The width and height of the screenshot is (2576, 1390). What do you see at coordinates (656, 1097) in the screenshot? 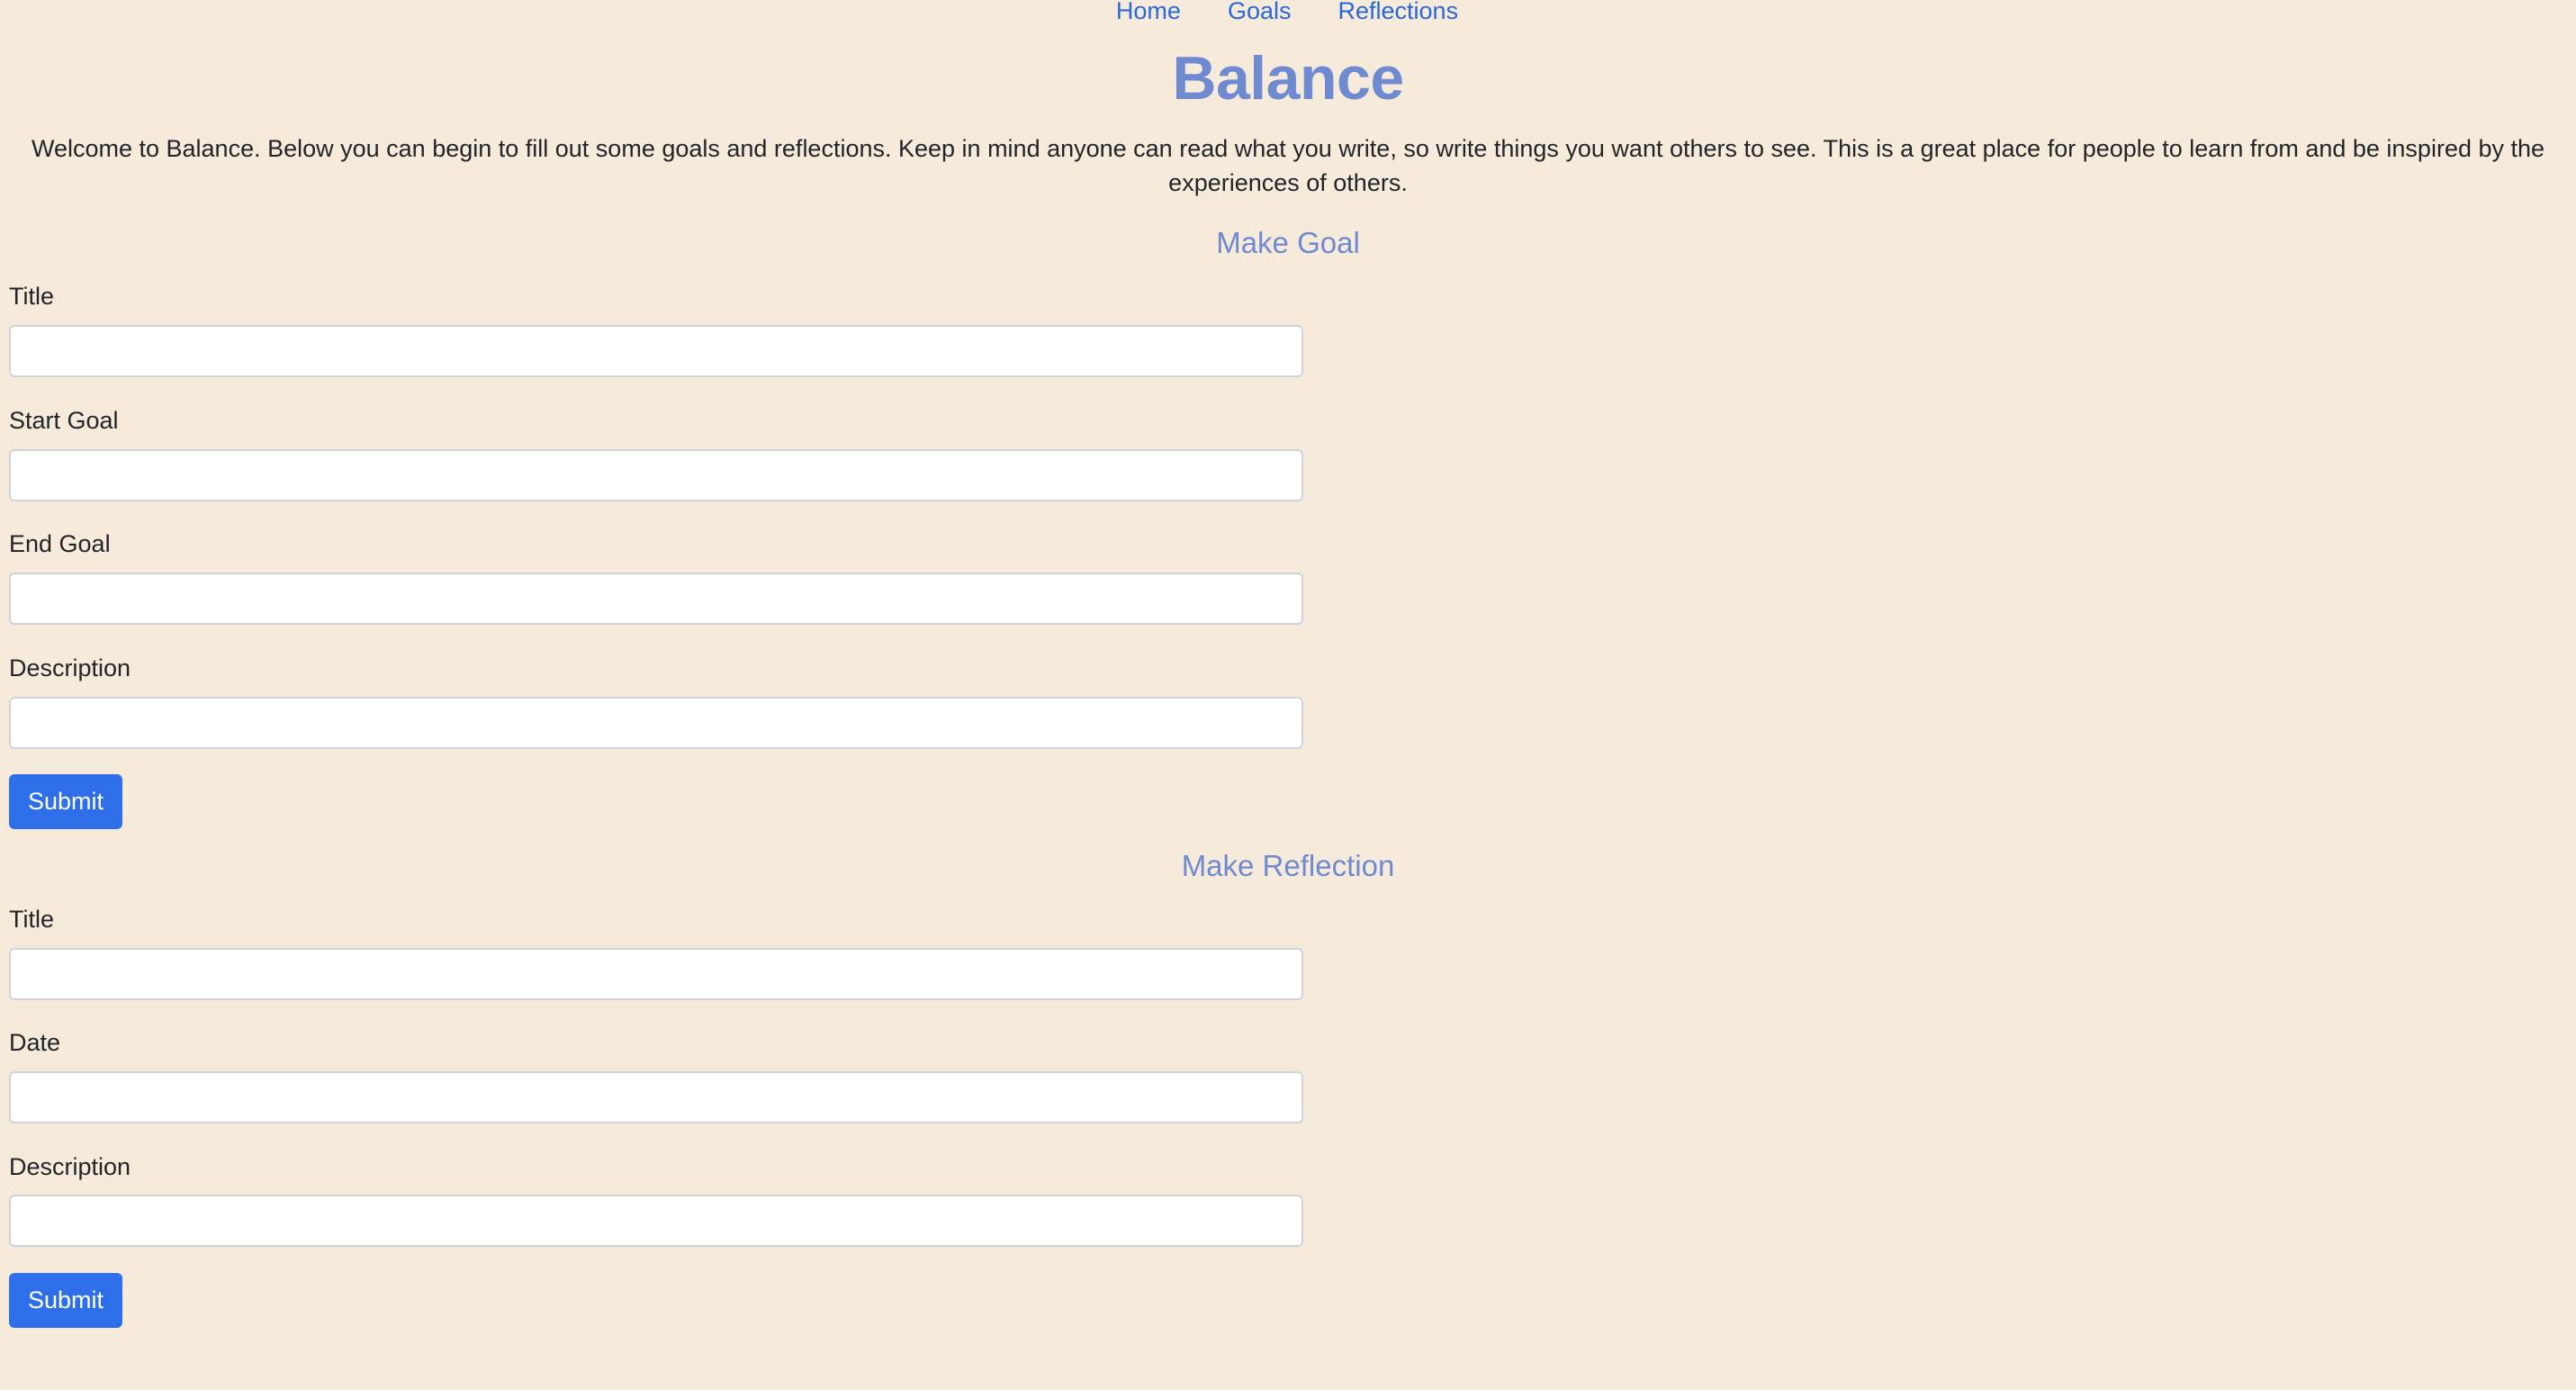
I see `reflection-date-input` at bounding box center [656, 1097].